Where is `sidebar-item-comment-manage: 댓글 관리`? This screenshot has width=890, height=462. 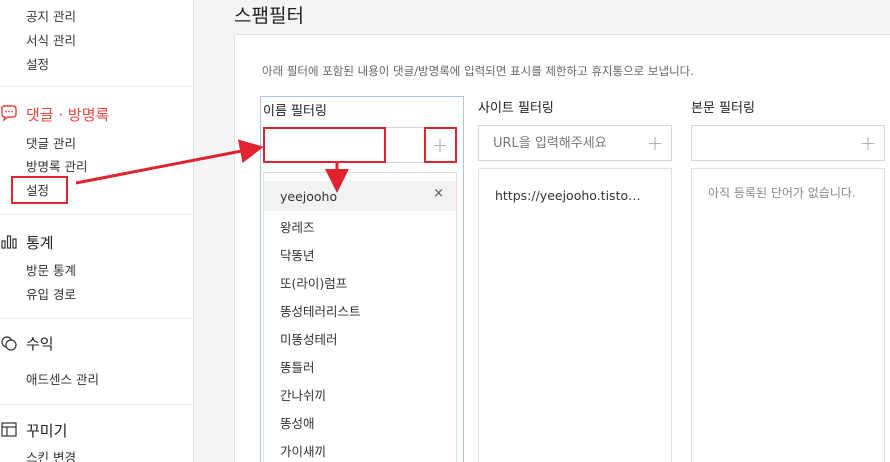
sidebar-item-comment-manage: 댓글 관리 is located at coordinates (51, 142).